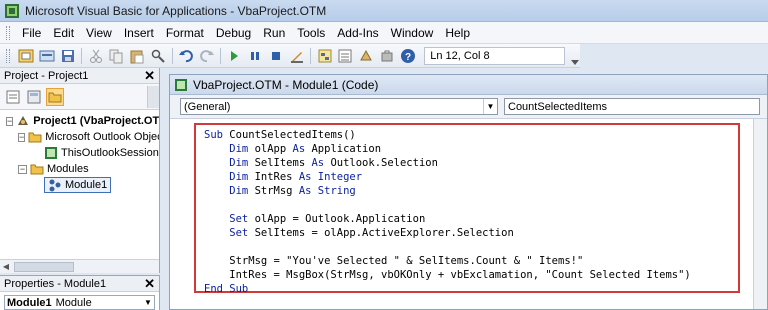 The width and height of the screenshot is (768, 310). Describe the element at coordinates (102, 137) in the screenshot. I see `outlook-objects-label: Microsoft Outlook Objects` at that location.